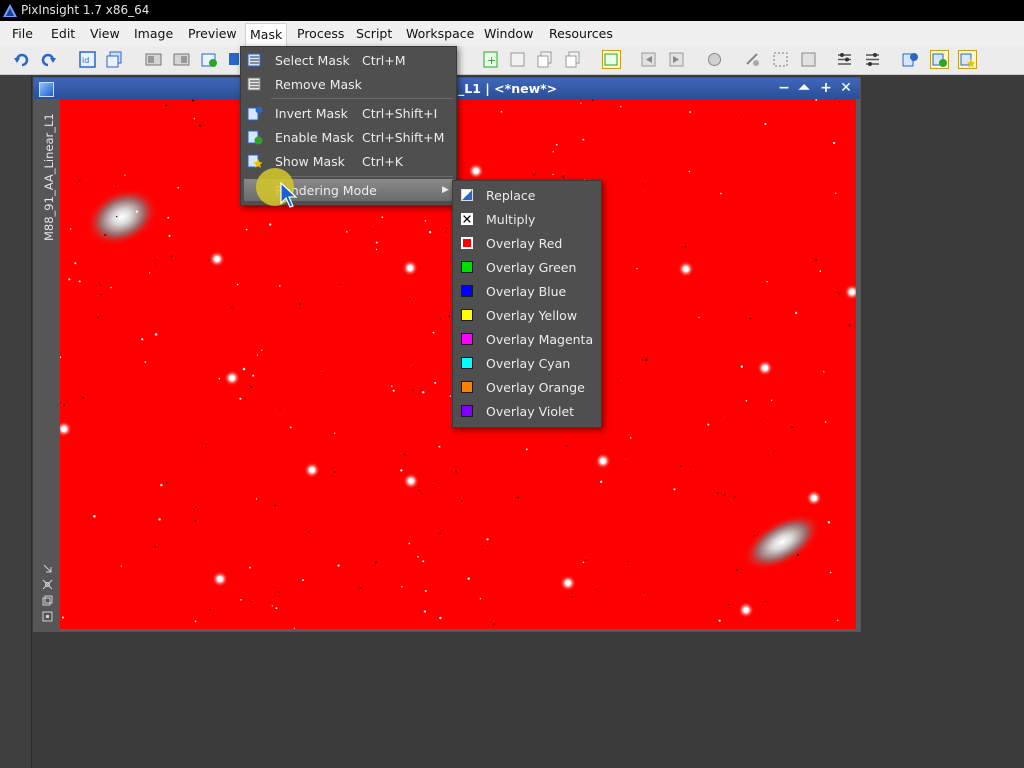 The image size is (1024, 768). What do you see at coordinates (22, 33) in the screenshot?
I see `menu-file: File` at bounding box center [22, 33].